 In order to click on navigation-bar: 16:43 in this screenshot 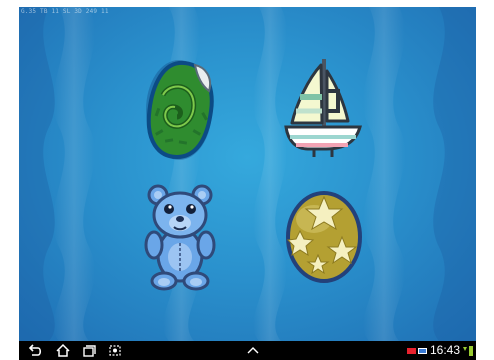, I will do `click(247, 350)`.